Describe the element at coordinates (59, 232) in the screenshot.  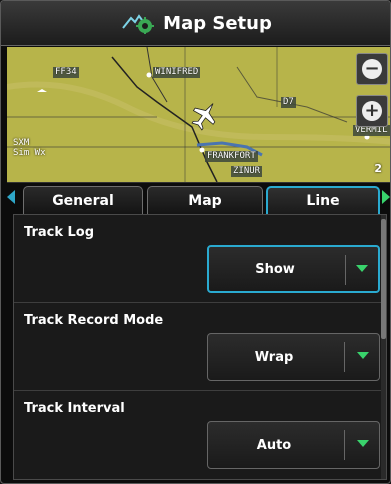
I see `setting-label: Track Log` at that location.